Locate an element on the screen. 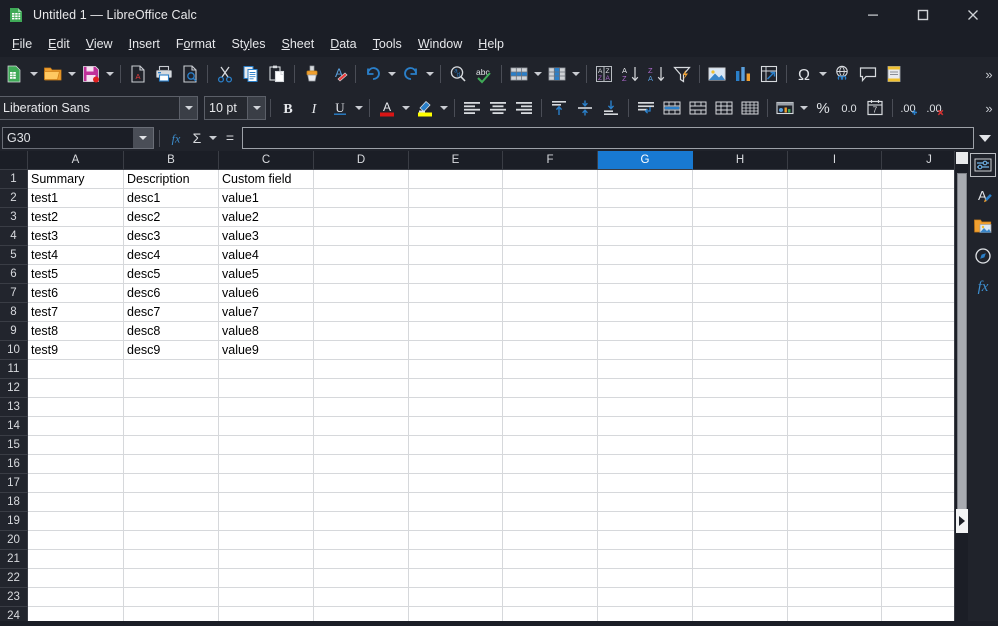 The width and height of the screenshot is (998, 626). close-button is located at coordinates (973, 15).